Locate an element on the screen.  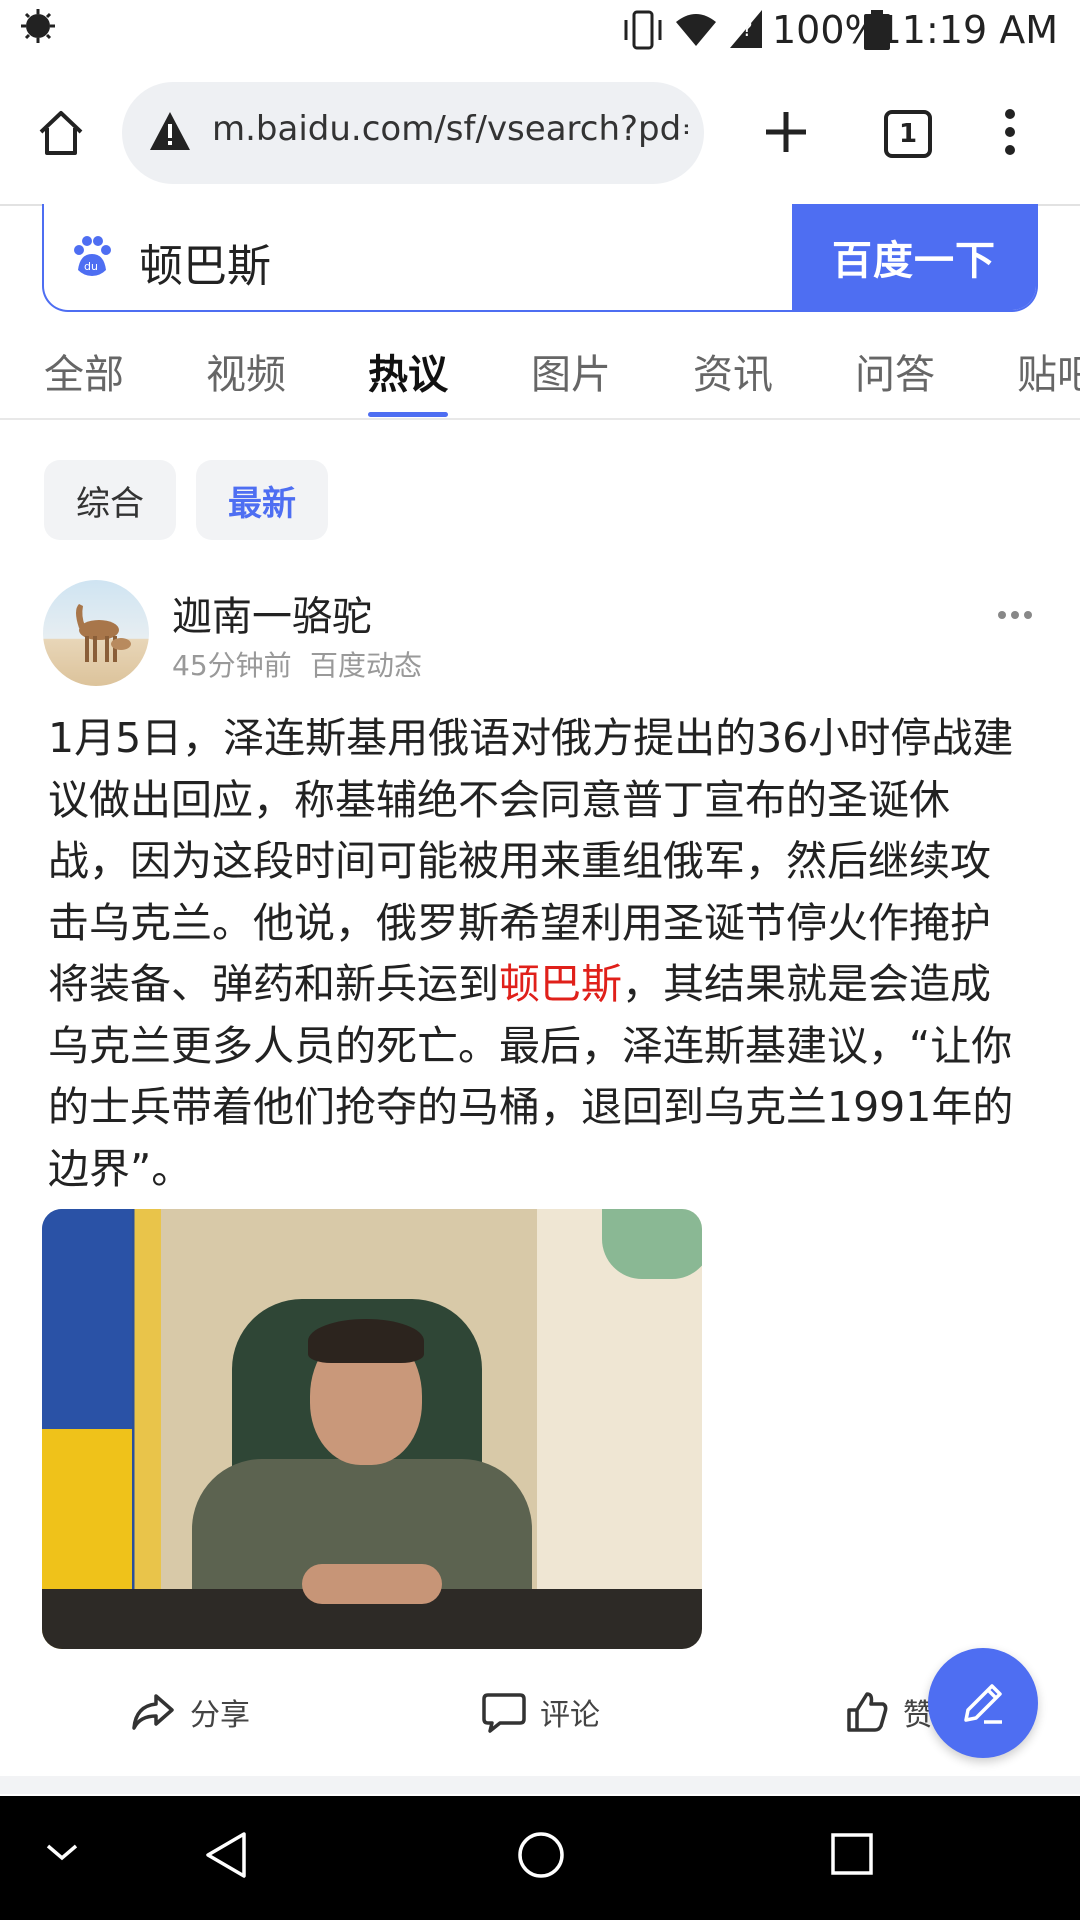
comment-button: 评论 is located at coordinates (541, 1712).